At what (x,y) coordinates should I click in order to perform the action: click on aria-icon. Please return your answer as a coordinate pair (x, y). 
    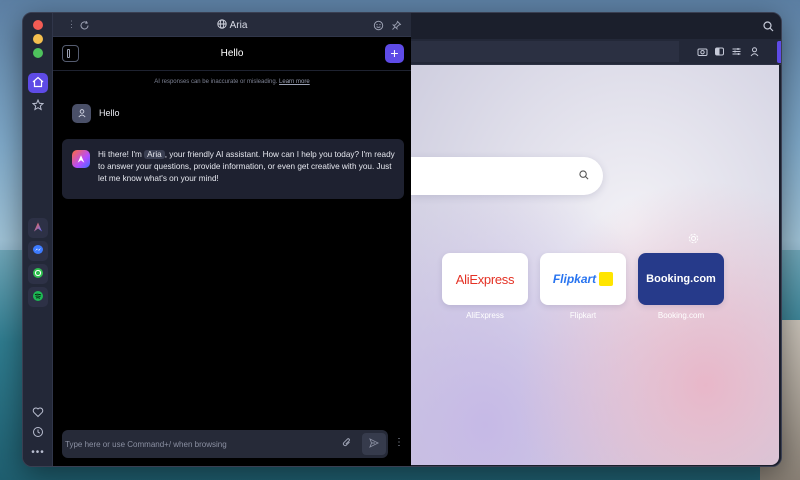
    Looking at the image, I should click on (38, 228).